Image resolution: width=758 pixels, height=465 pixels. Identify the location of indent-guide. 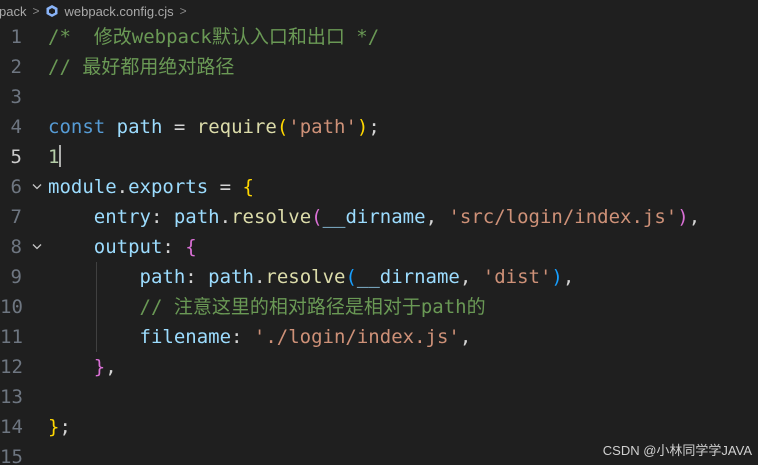
(96, 307).